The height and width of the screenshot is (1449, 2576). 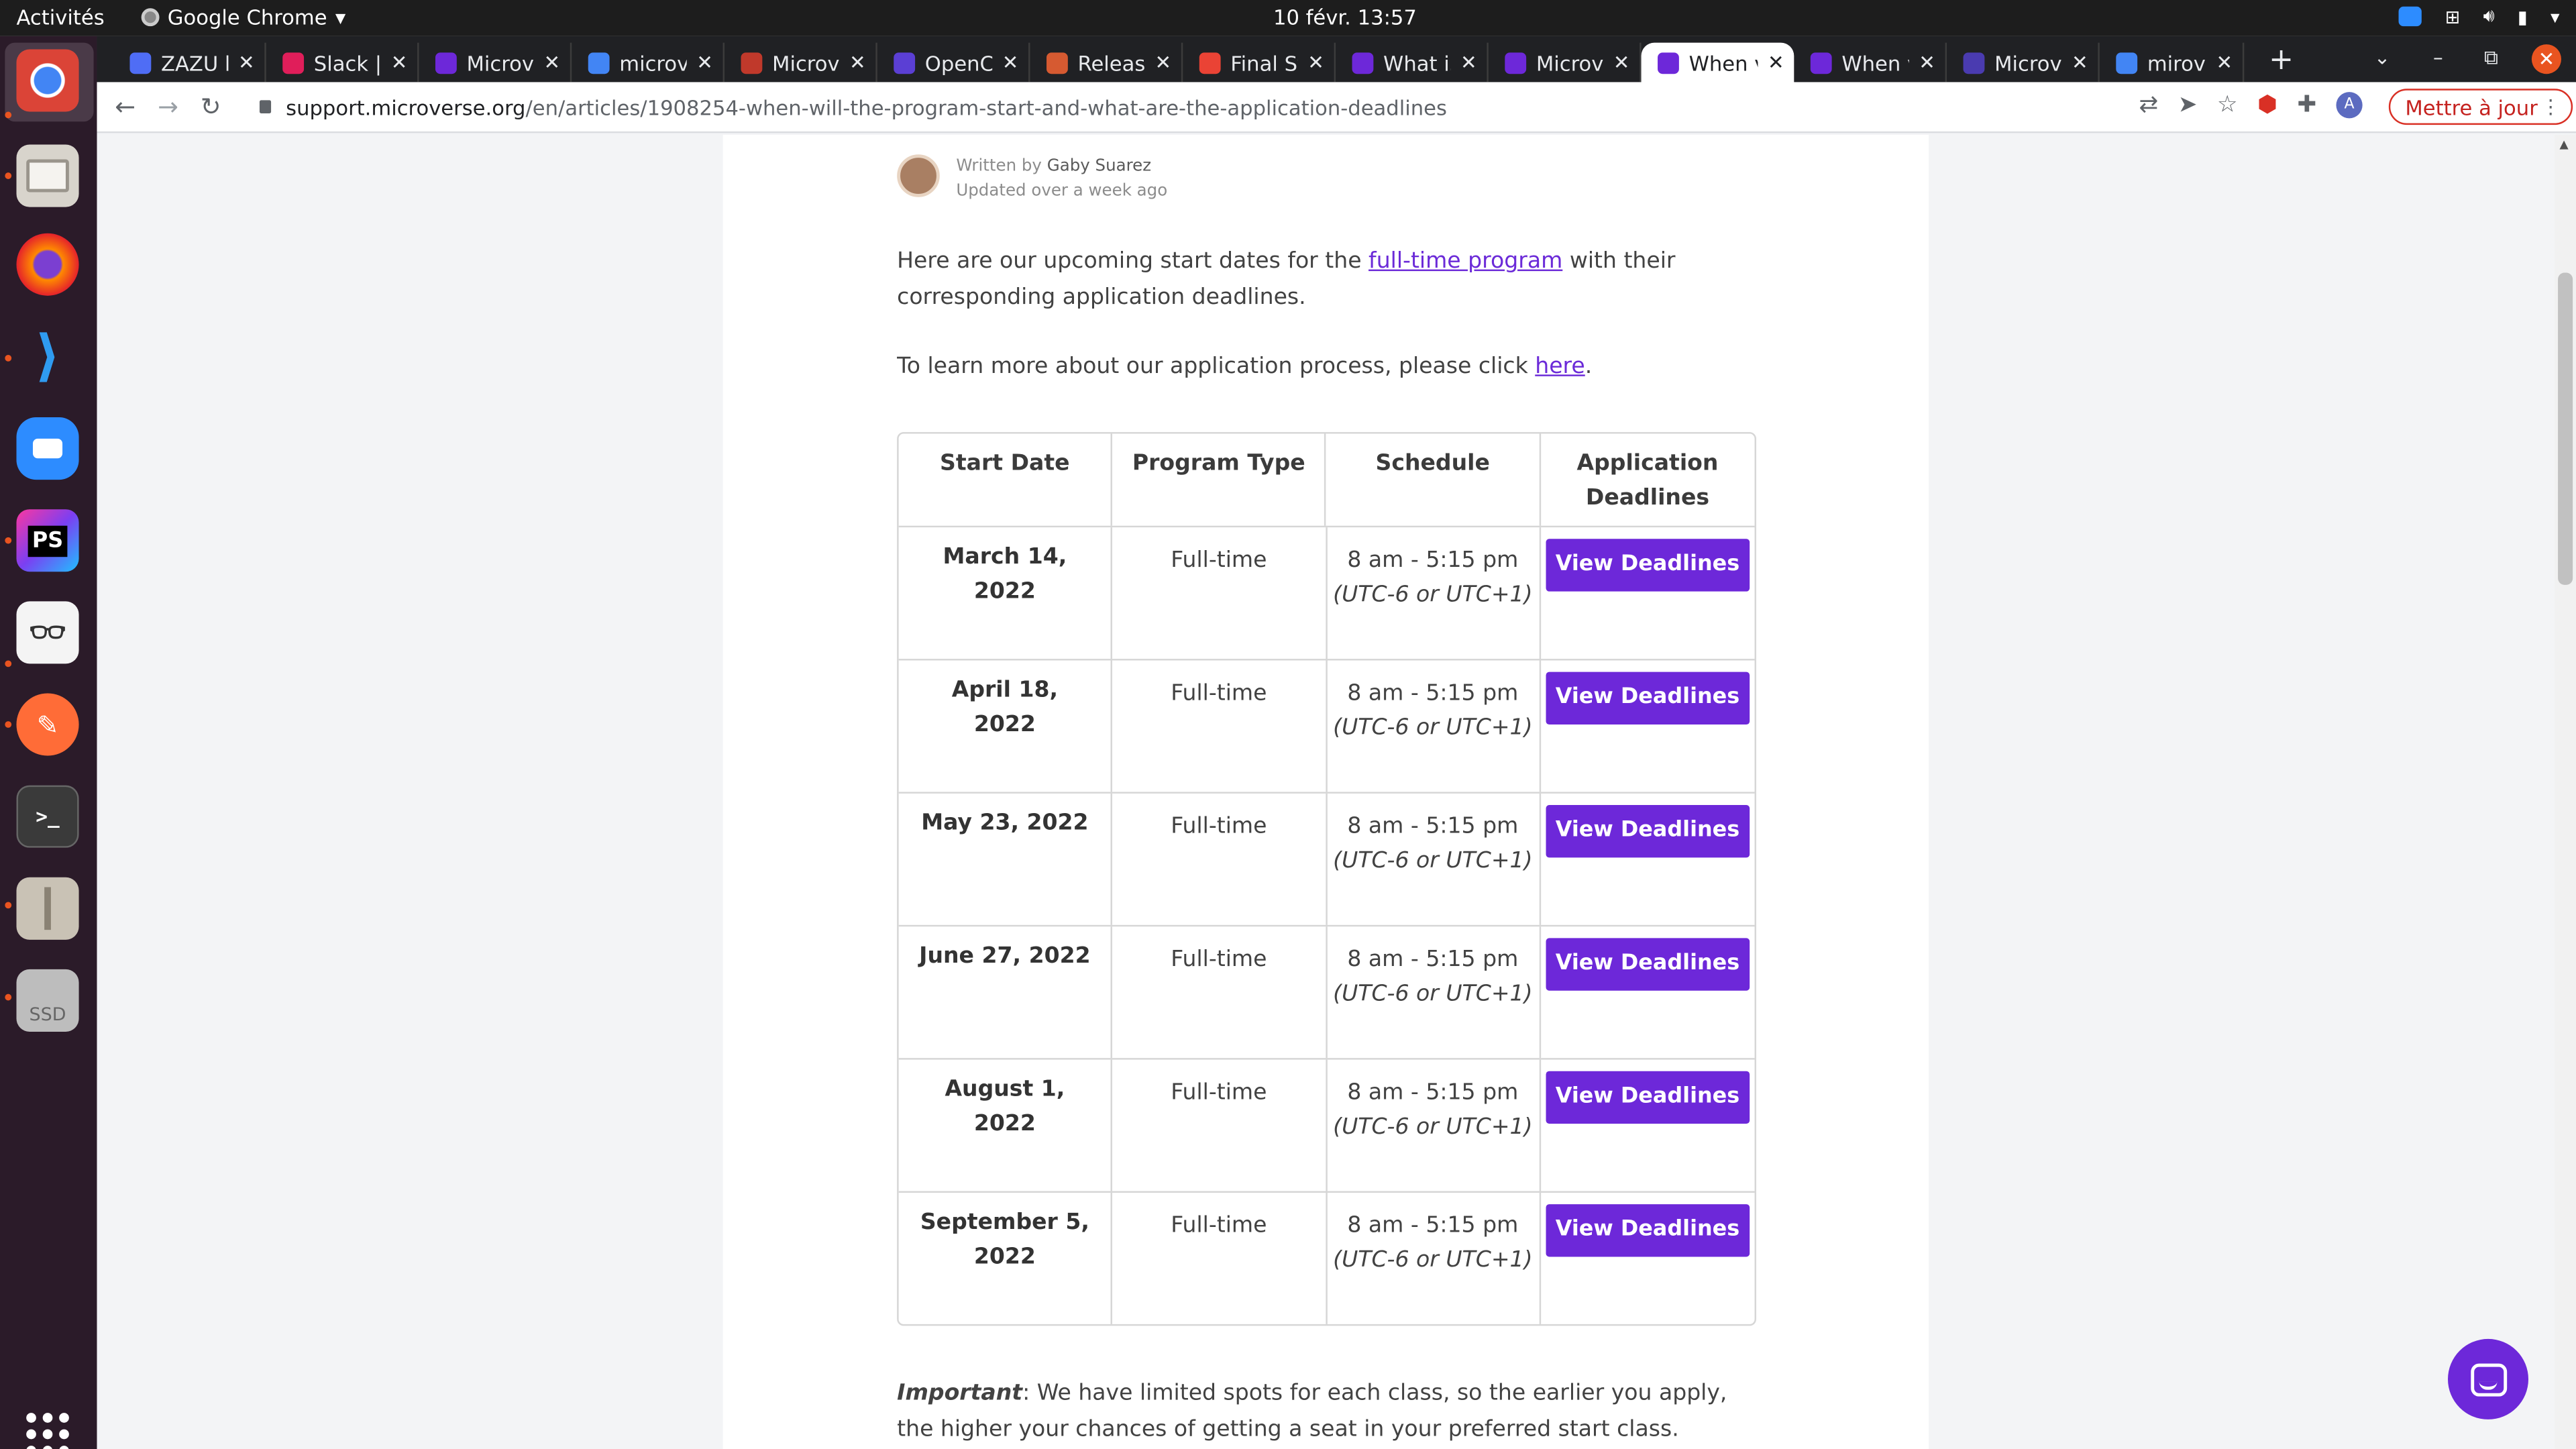 I want to click on update-chrome-button: Mettre à jour ⋮, so click(x=2480, y=107).